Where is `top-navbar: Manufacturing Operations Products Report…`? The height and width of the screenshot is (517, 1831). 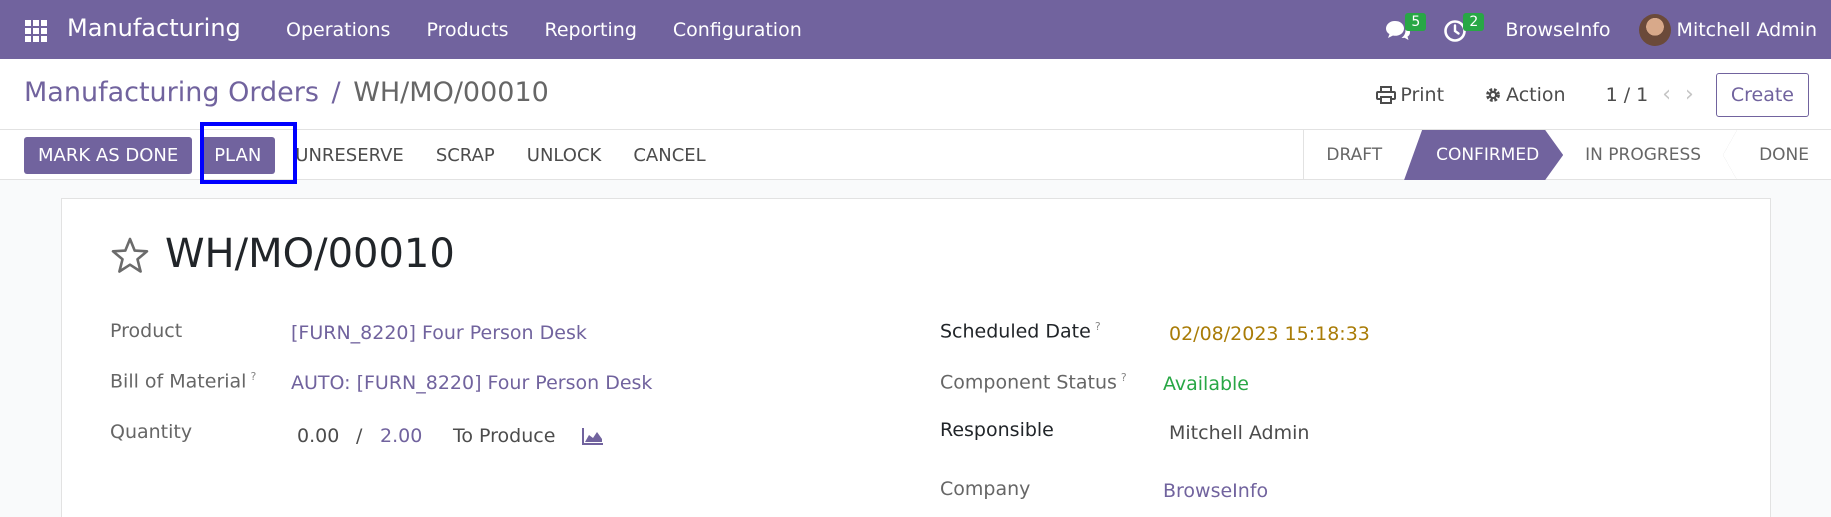
top-navbar: Manufacturing Operations Products Report… is located at coordinates (915, 29).